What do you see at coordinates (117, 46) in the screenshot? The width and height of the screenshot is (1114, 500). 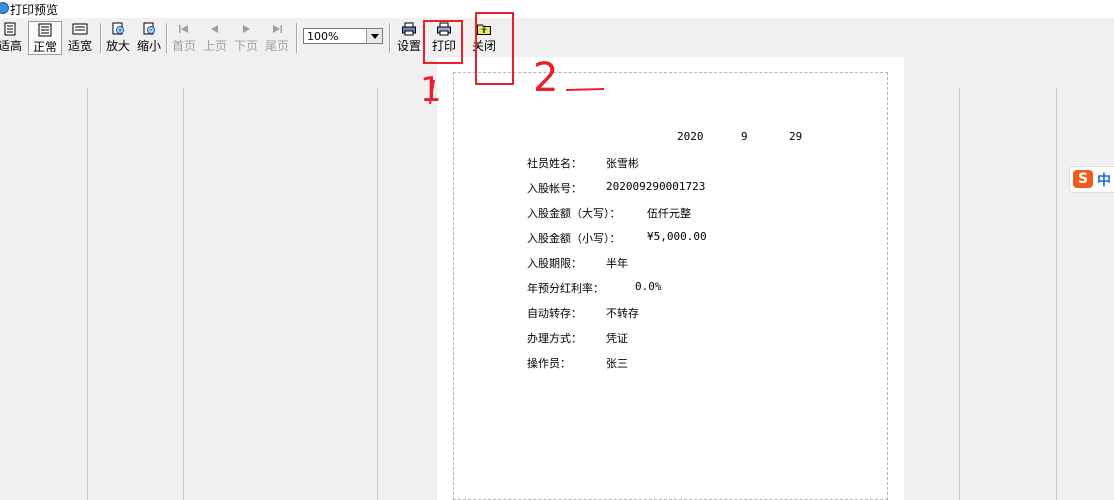 I see `zoom-in-label: 放大` at bounding box center [117, 46].